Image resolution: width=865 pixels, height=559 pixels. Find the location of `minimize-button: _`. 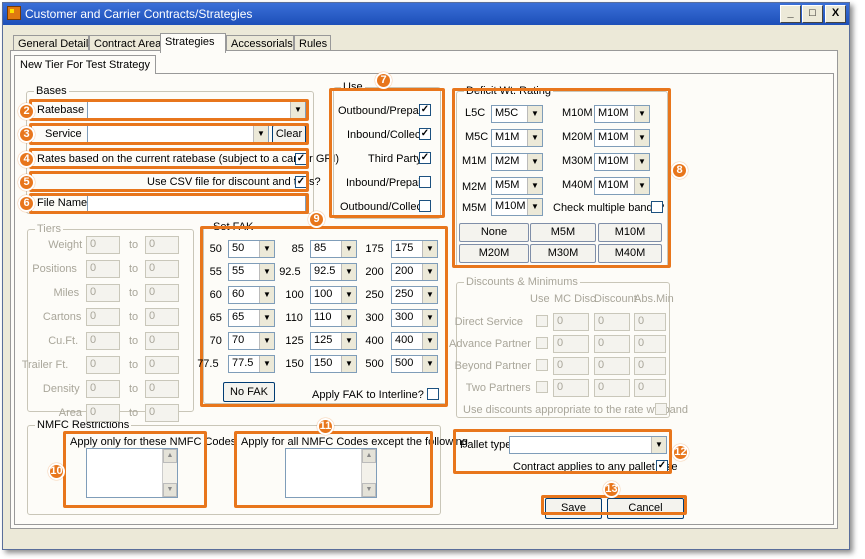

minimize-button: _ is located at coordinates (790, 14).